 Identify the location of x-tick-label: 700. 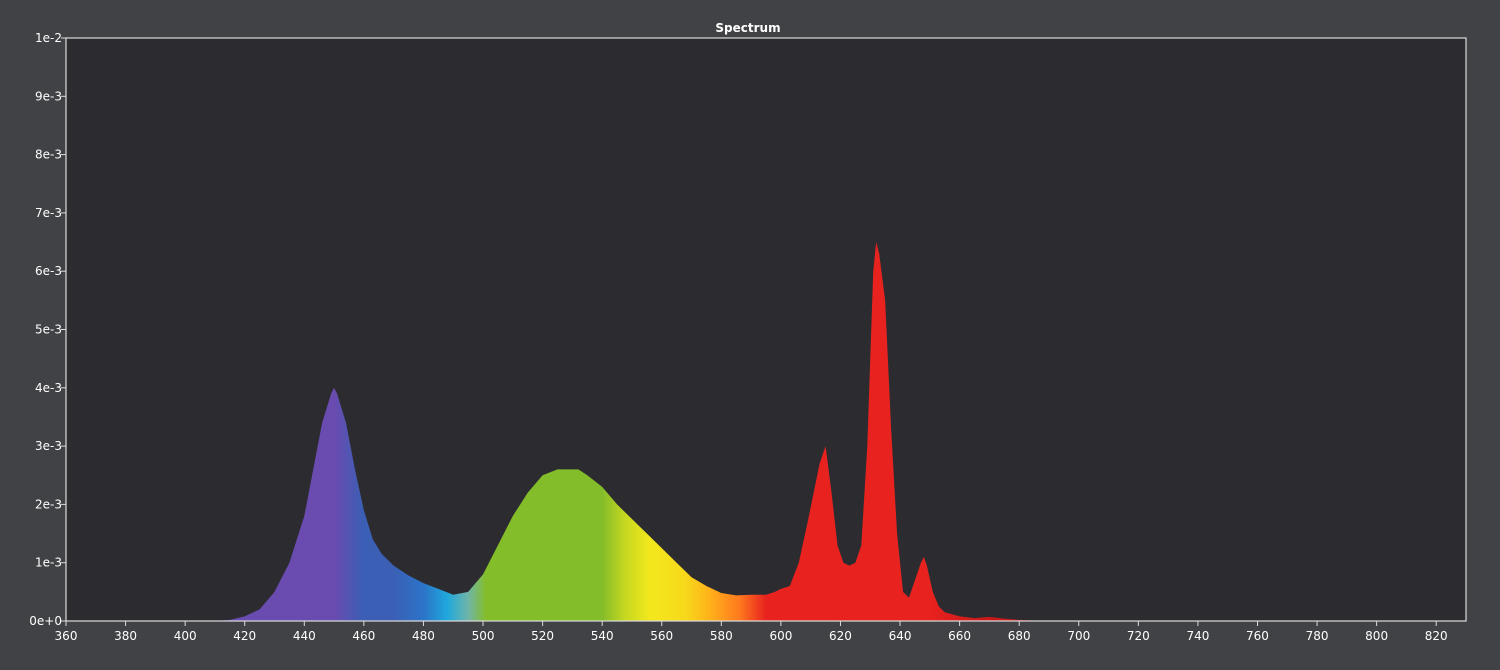
(1078, 636).